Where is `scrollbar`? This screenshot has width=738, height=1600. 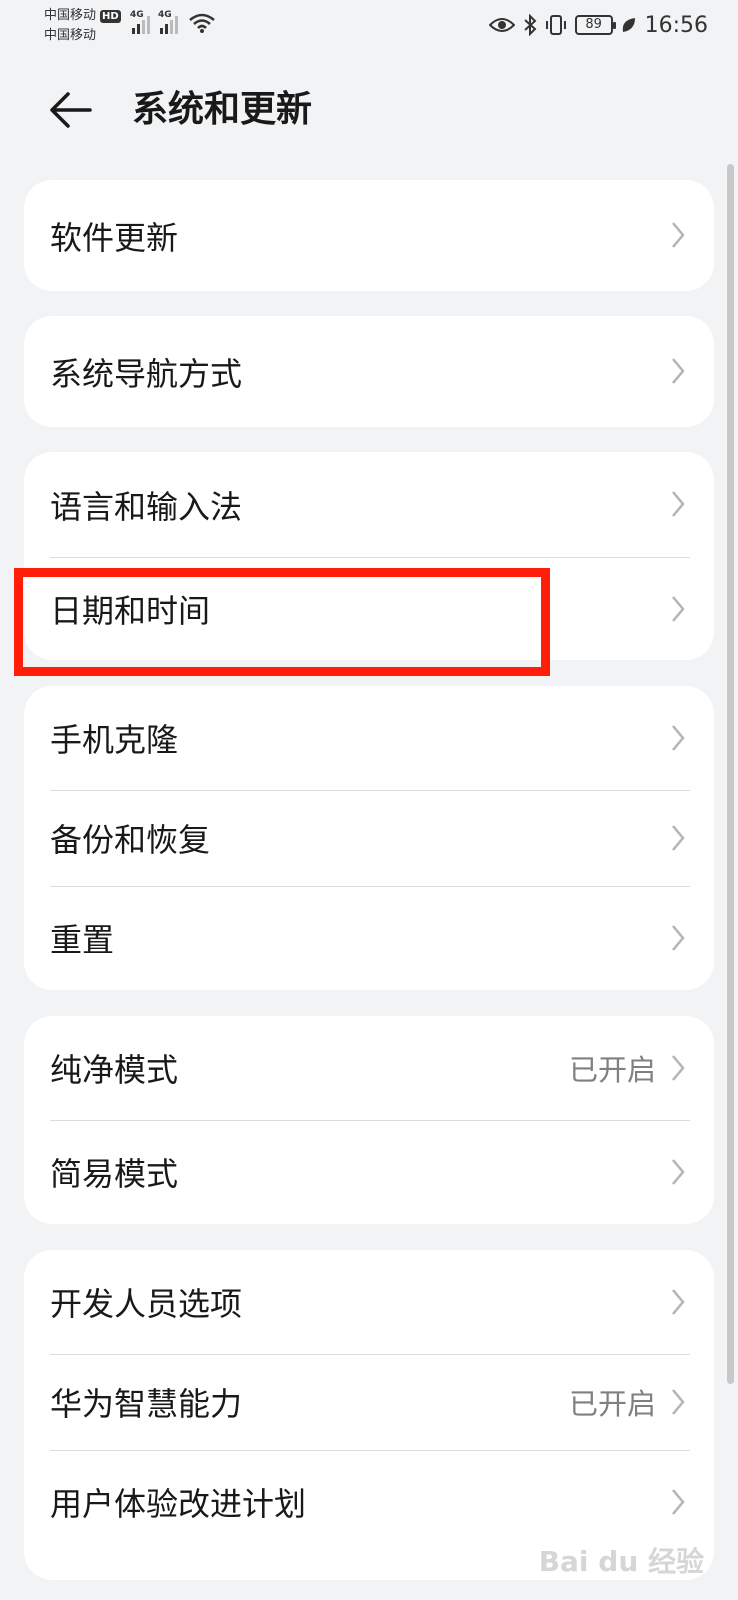 scrollbar is located at coordinates (730, 774).